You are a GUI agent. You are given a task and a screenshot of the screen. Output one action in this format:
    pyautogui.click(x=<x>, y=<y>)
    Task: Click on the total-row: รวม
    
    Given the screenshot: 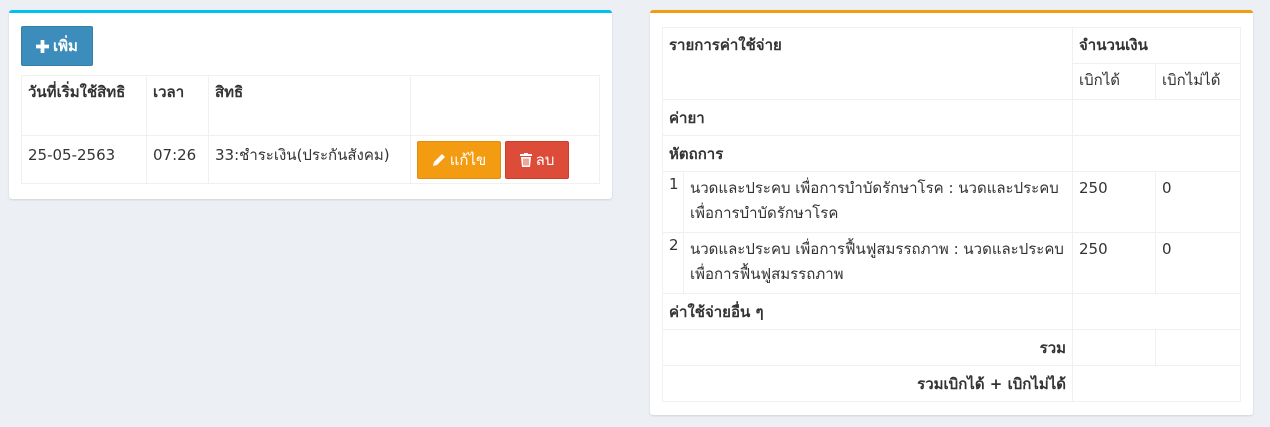 What is the action you would take?
    pyautogui.click(x=951, y=347)
    